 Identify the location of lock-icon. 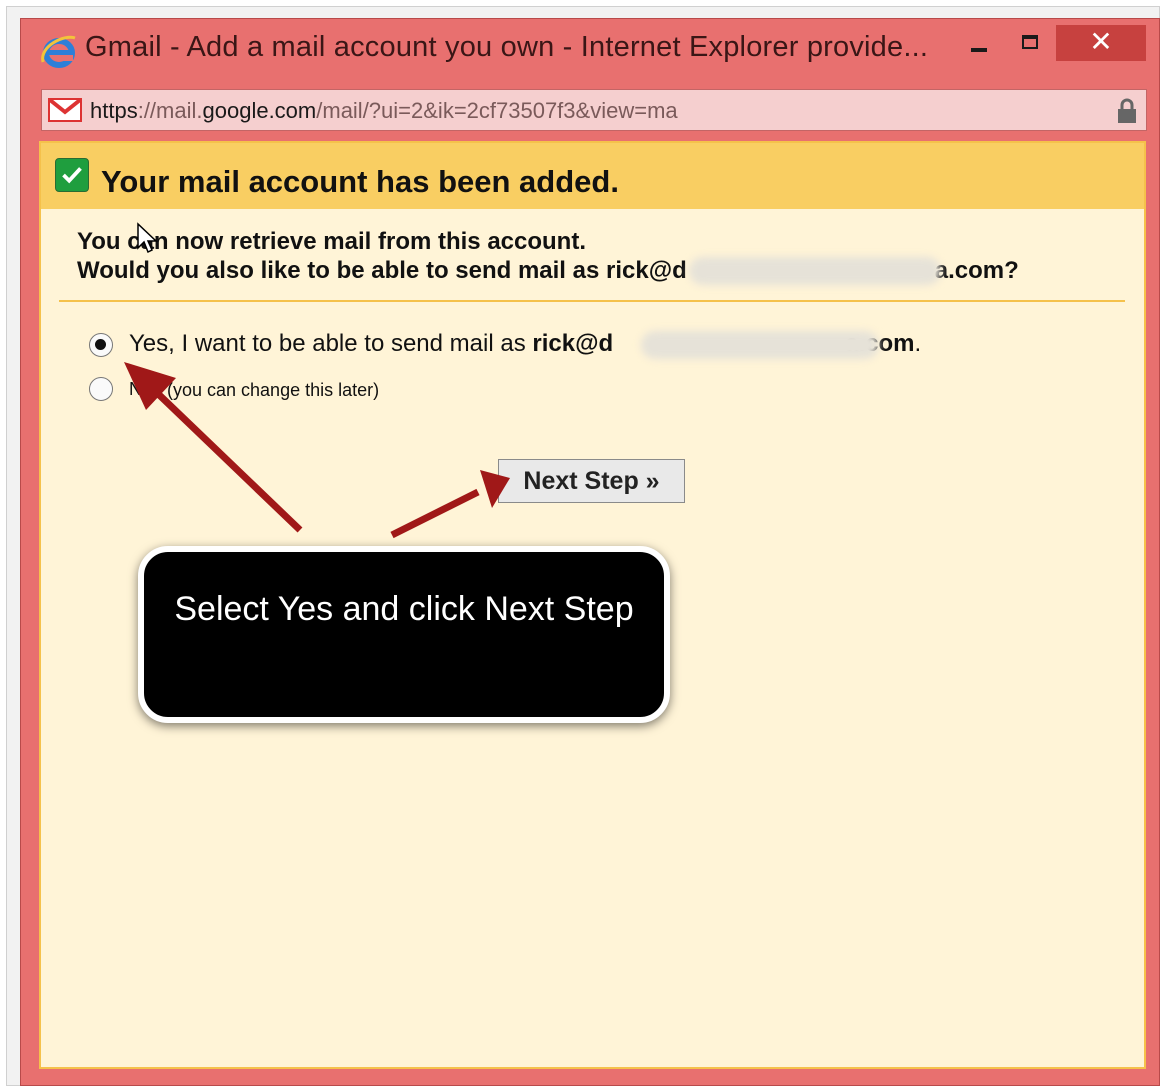
(1127, 110).